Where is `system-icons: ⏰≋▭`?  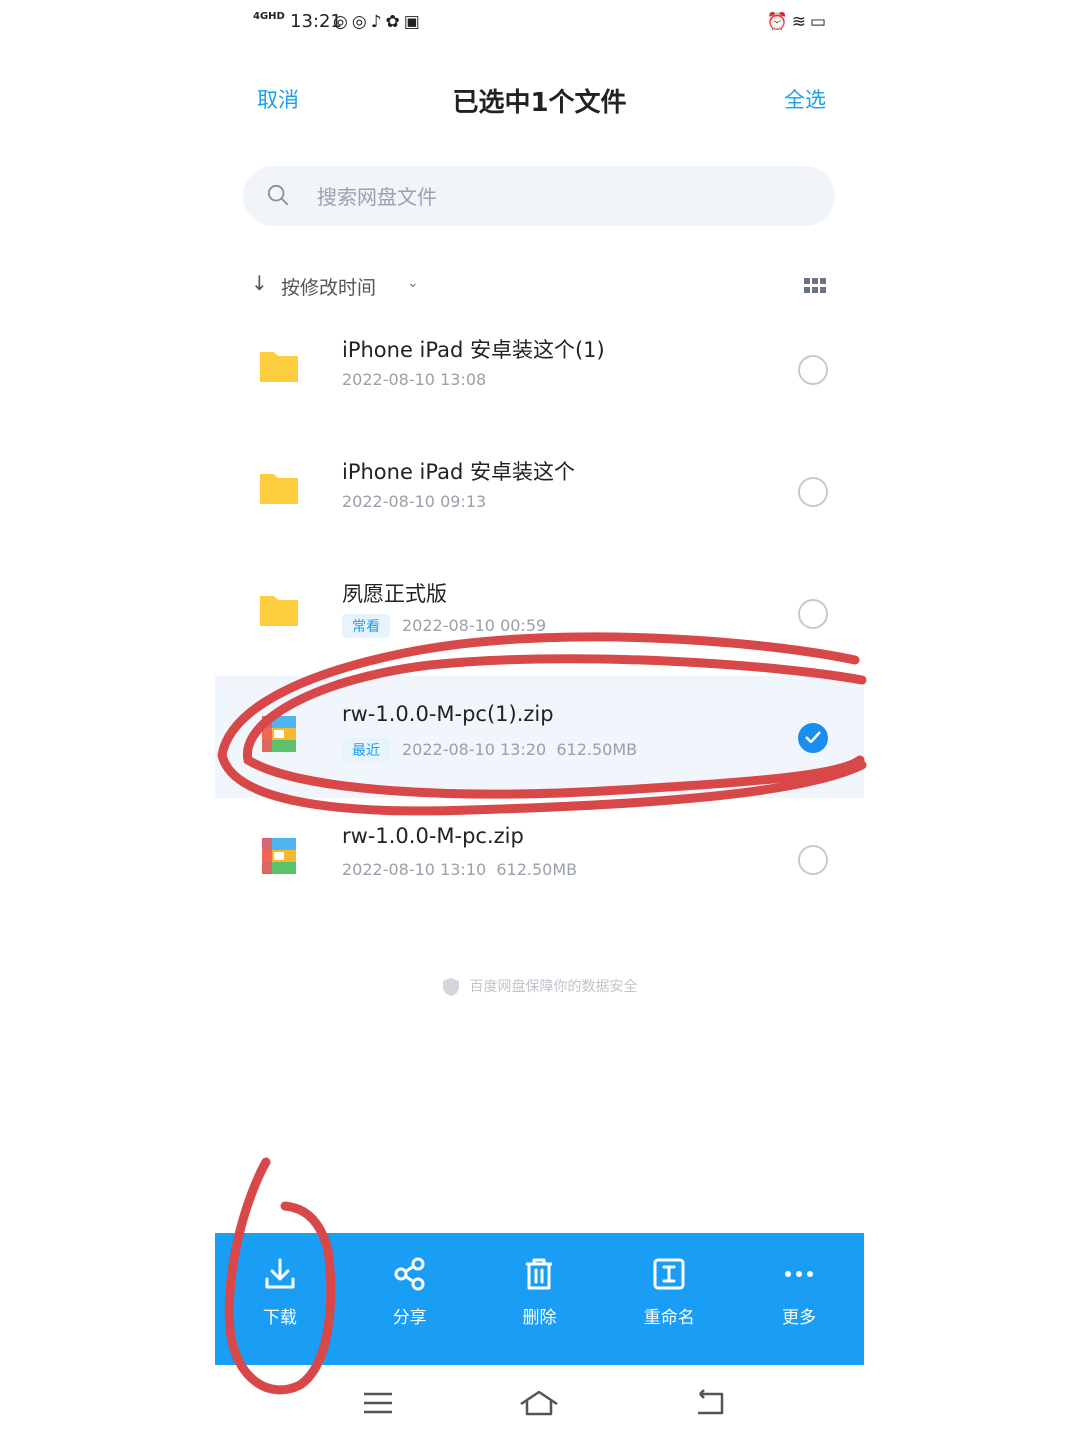
system-icons: ⏰≋▭ is located at coordinates (798, 22).